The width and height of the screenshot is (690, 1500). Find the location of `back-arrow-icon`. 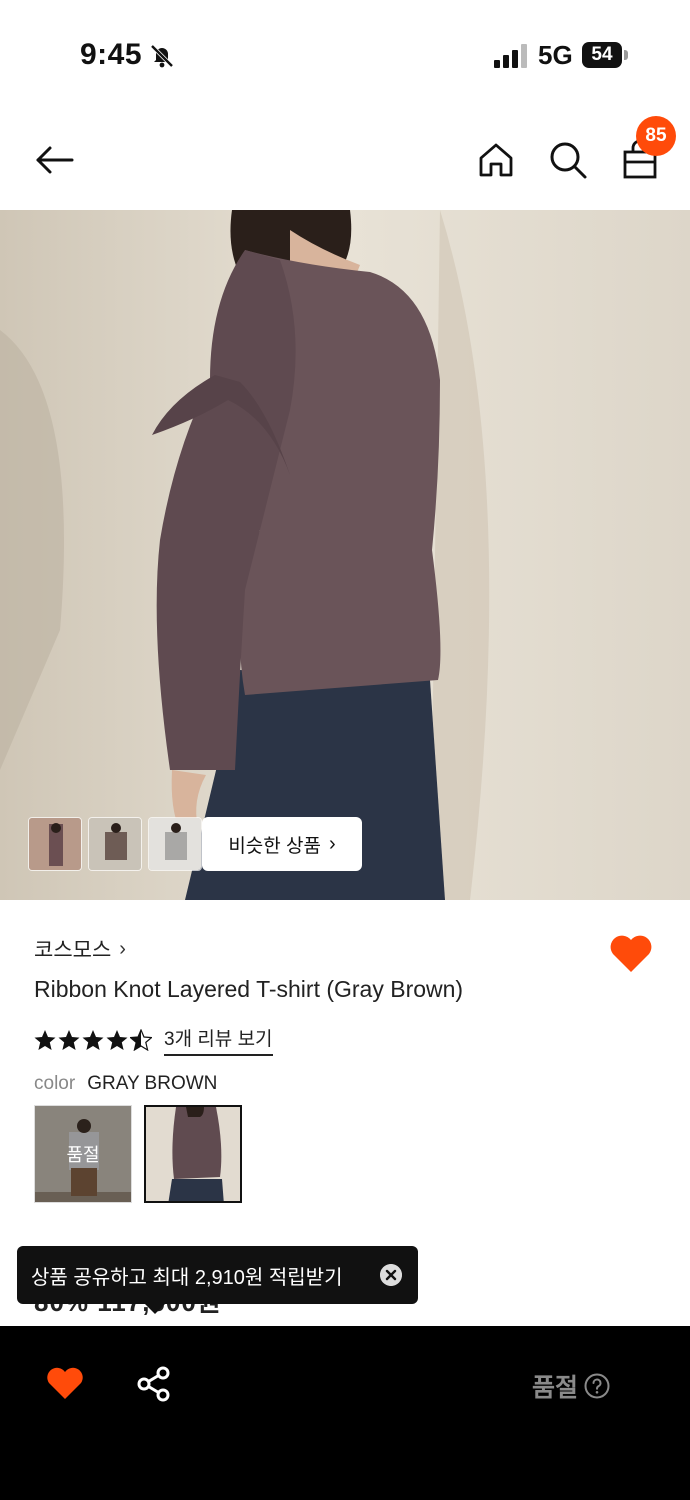

back-arrow-icon is located at coordinates (54, 160).